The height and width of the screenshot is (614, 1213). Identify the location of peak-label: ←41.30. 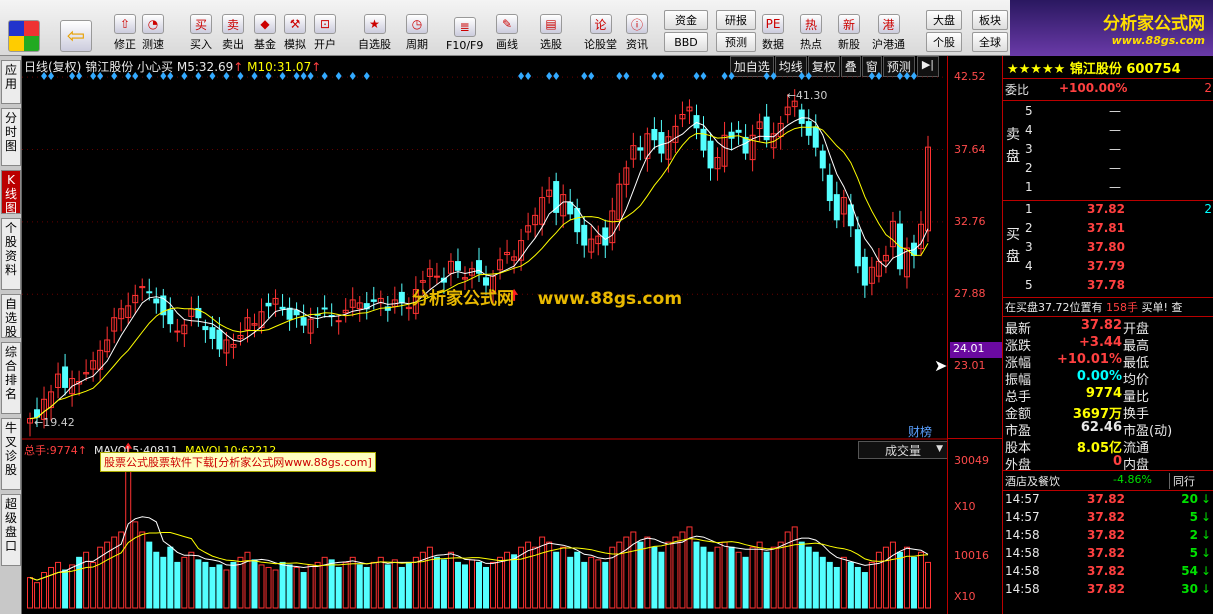
(807, 95).